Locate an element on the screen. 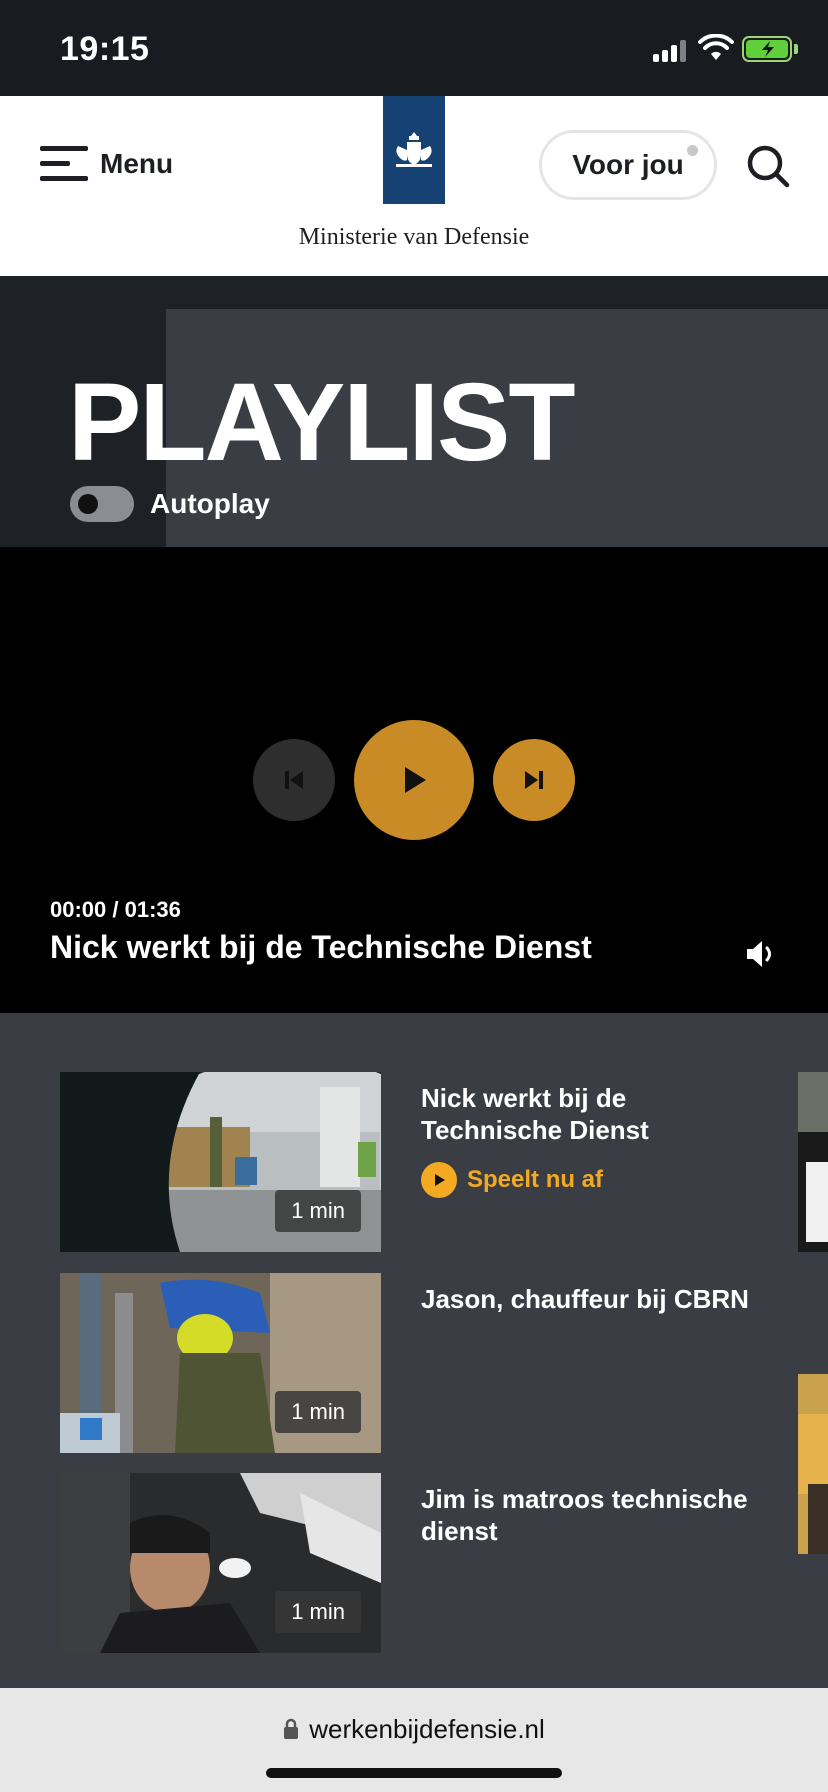 This screenshot has width=828, height=1792. play-button is located at coordinates (414, 780).